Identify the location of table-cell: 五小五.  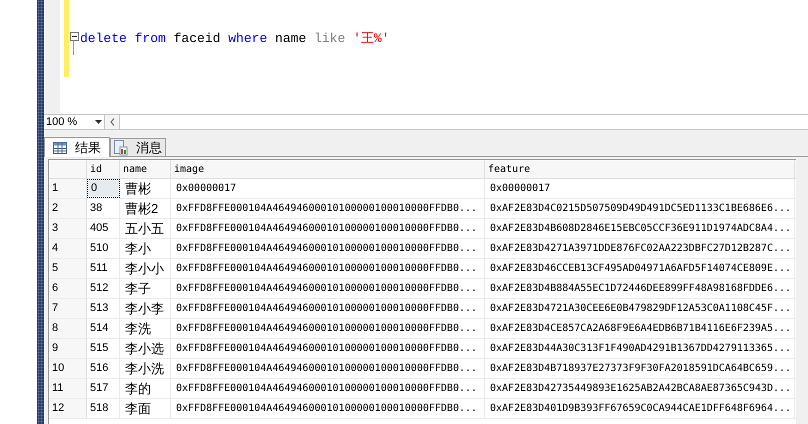
(145, 228).